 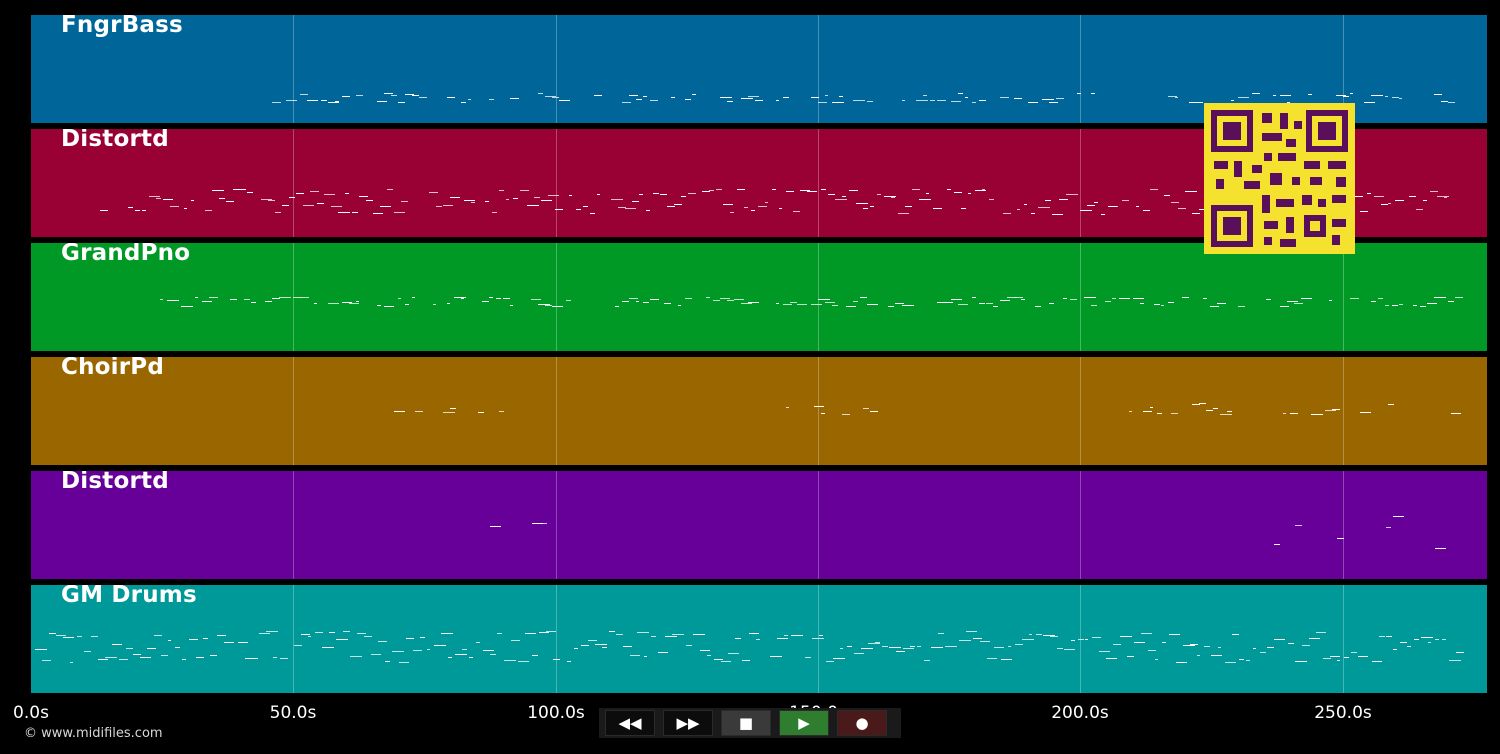 What do you see at coordinates (804, 723) in the screenshot?
I see `play-button: ▶` at bounding box center [804, 723].